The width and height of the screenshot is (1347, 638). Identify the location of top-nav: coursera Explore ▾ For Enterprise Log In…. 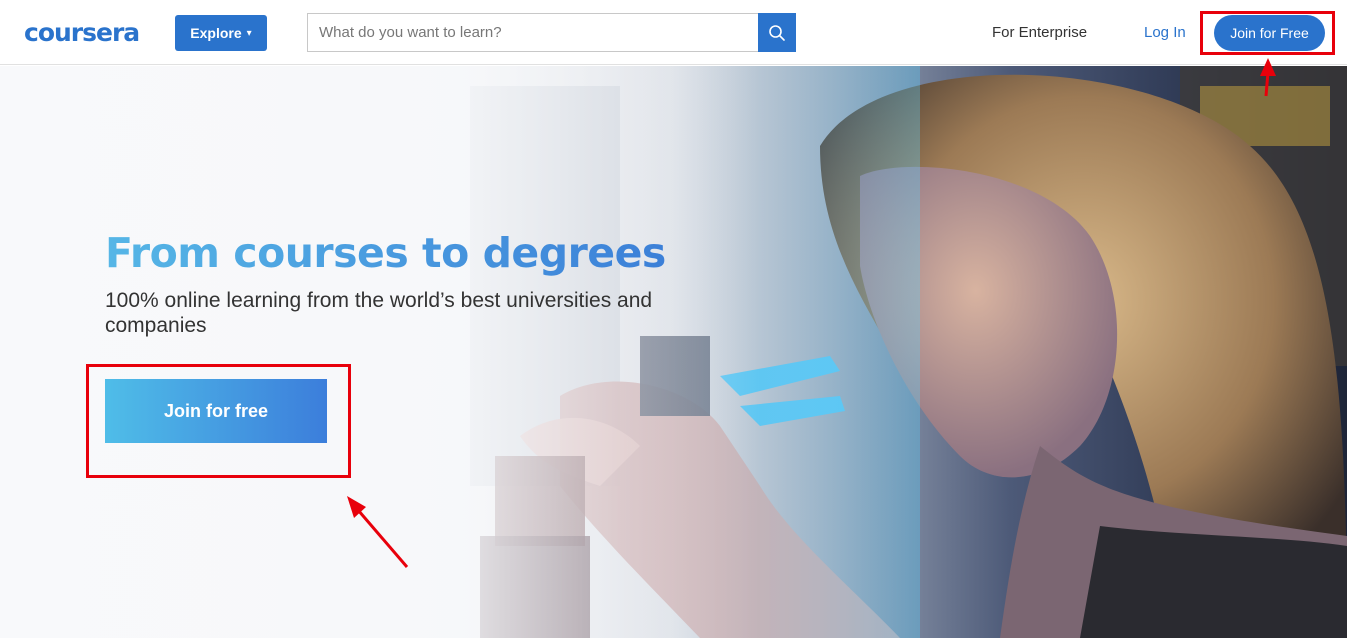
(673, 32).